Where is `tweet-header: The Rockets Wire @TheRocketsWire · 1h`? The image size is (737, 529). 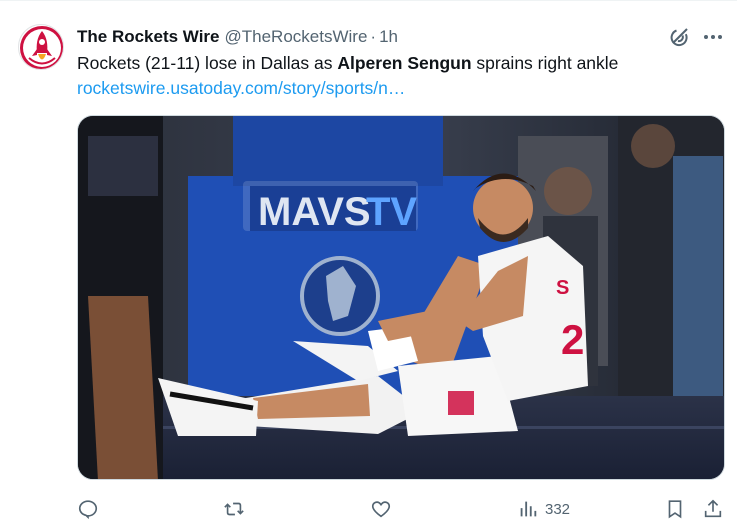 tweet-header: The Rockets Wire @TheRocketsWire · 1h is located at coordinates (237, 37).